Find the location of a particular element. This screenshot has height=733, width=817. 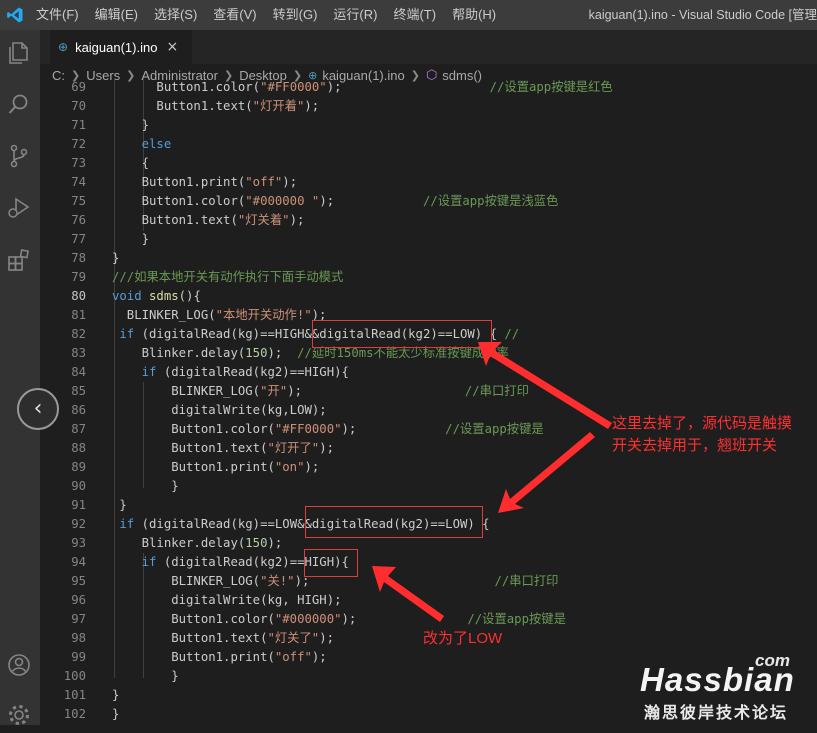

annotation-note-2: 开关去掉用于，翘班开关 is located at coordinates (695, 445).